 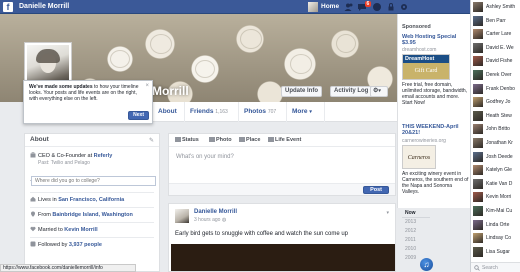 I want to click on chat-friend-item: Linda Orte, so click(x=496, y=225).